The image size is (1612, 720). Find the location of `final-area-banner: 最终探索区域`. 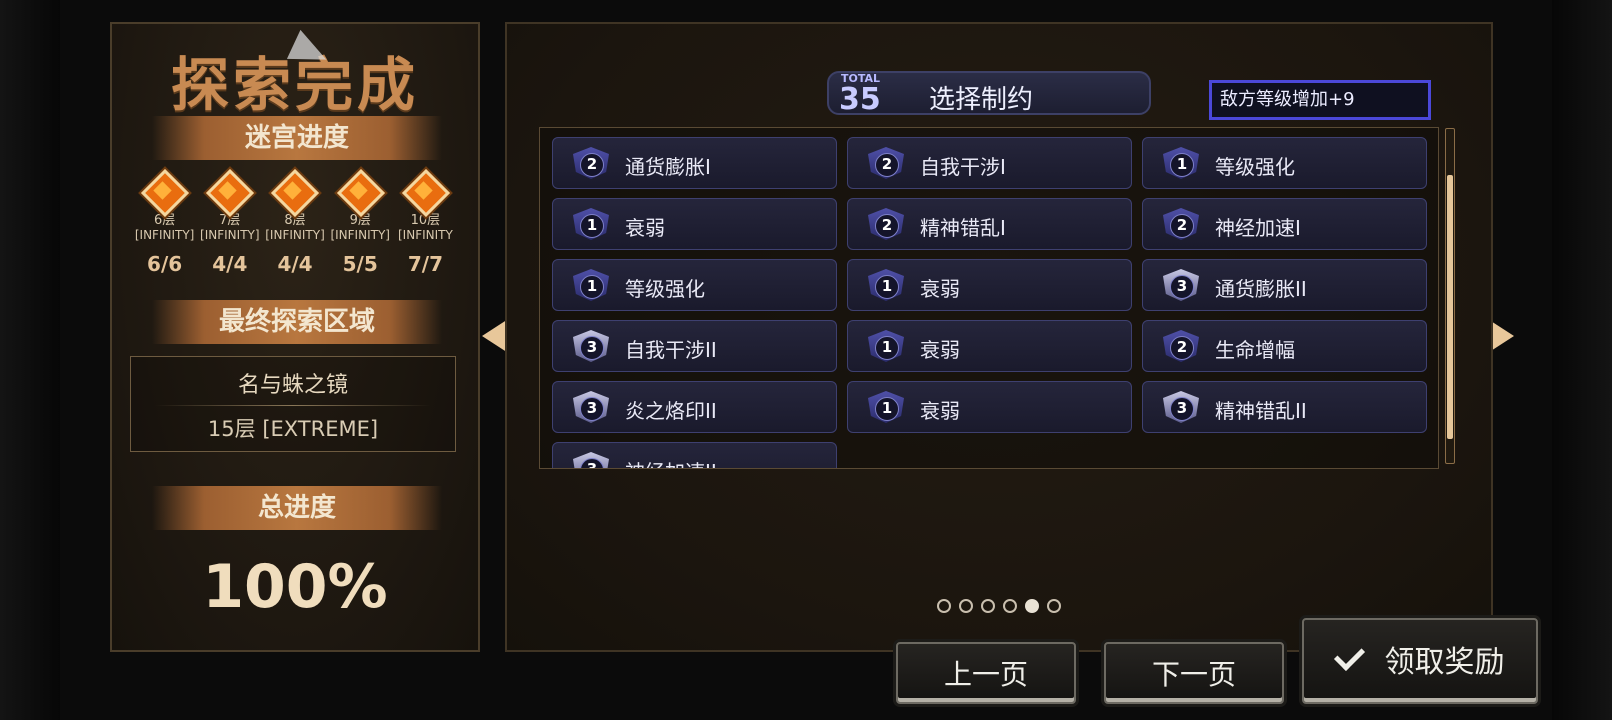

final-area-banner: 最终探索区域 is located at coordinates (297, 322).